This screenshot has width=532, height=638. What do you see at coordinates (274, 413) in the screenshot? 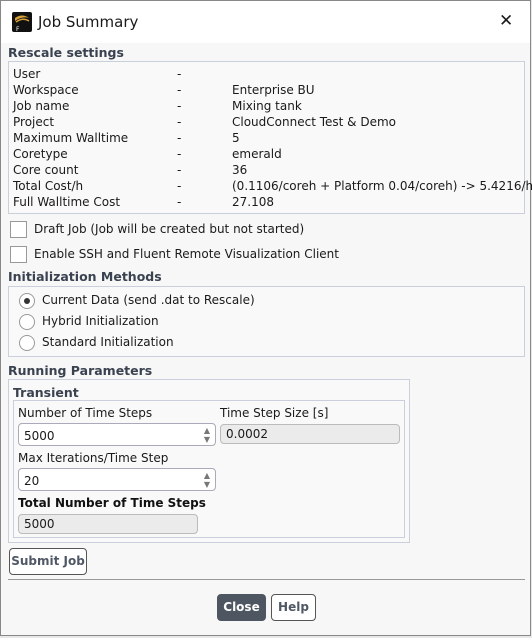
I see `step-size-label: Time Step Size [s]` at bounding box center [274, 413].